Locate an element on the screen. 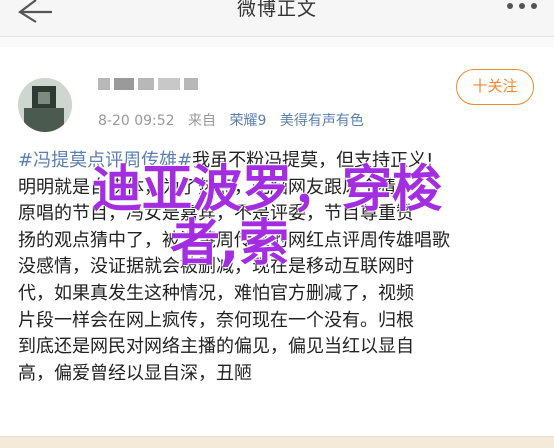 The width and height of the screenshot is (554, 448). post-meta: 8-20 09:52 来自 荣耀9 美得有声有色 is located at coordinates (235, 120).